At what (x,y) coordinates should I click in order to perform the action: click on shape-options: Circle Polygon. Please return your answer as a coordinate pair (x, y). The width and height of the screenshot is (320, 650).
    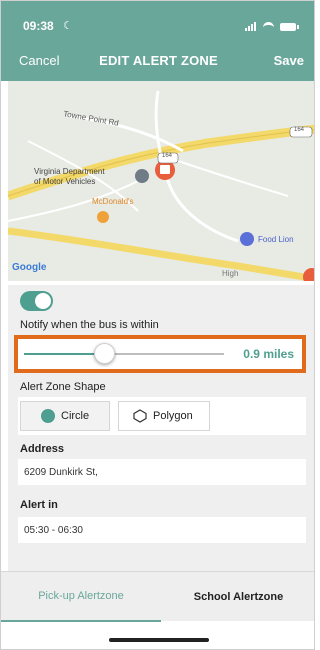
    Looking at the image, I should click on (162, 416).